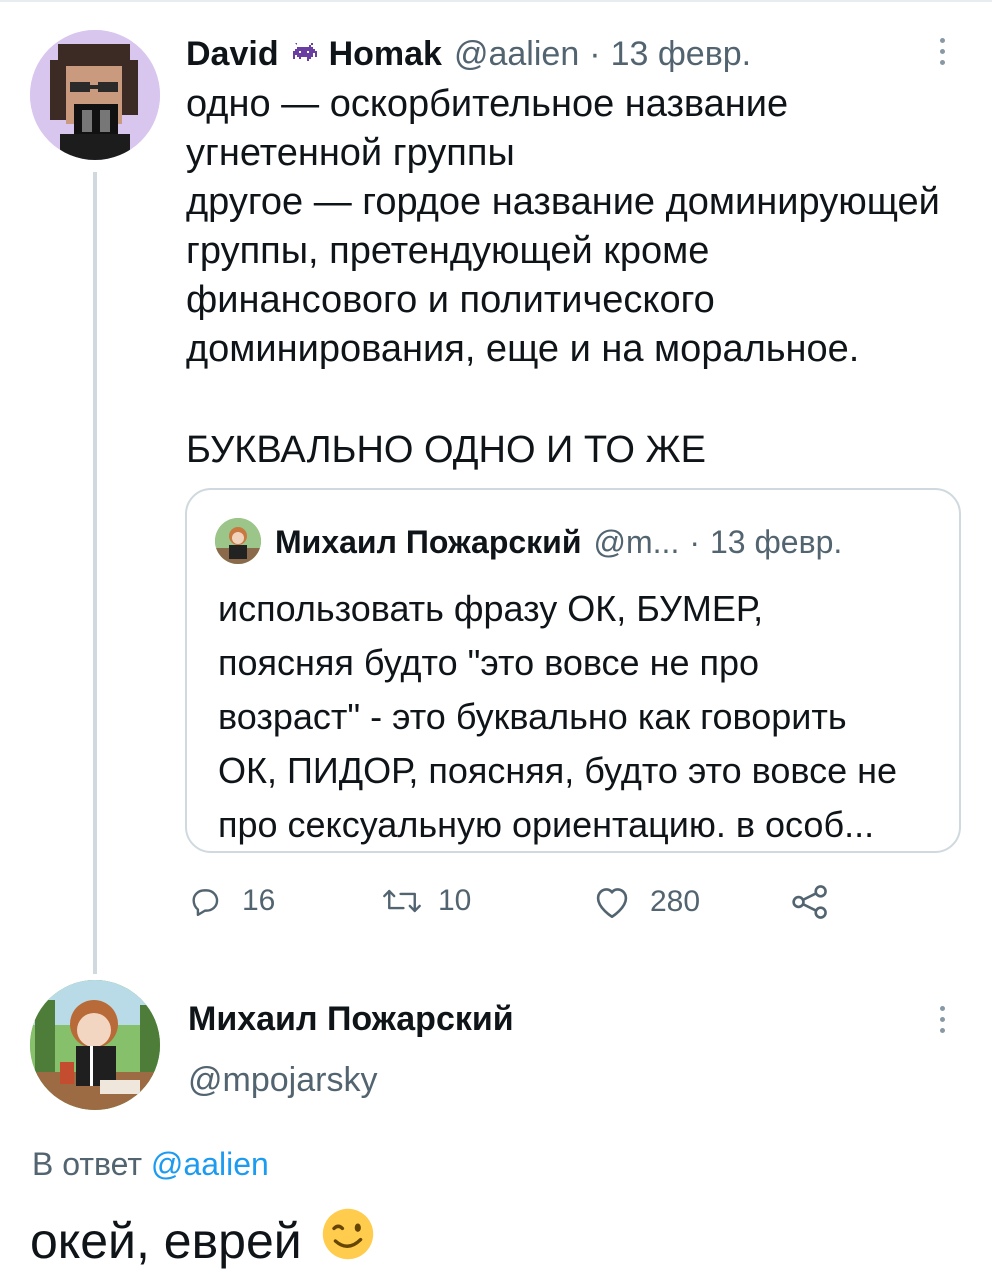  What do you see at coordinates (944, 54) in the screenshot?
I see `more-options-icon` at bounding box center [944, 54].